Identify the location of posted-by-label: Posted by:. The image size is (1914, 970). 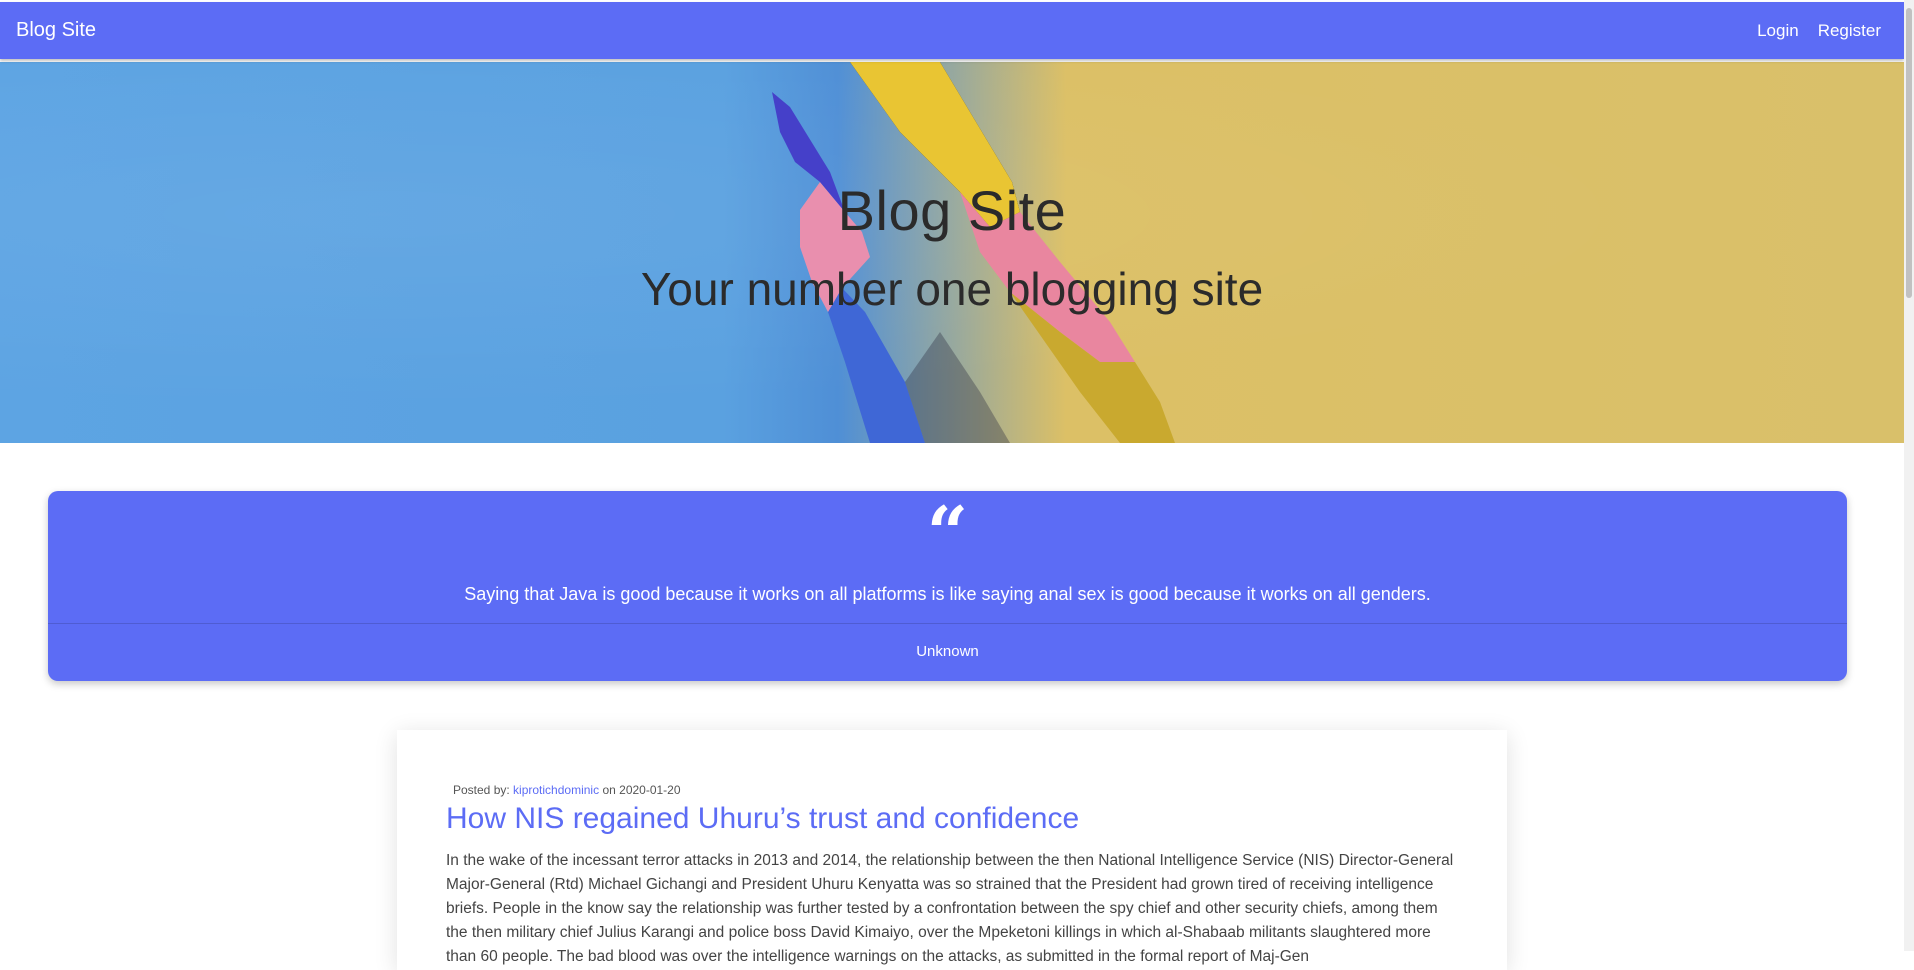
(481, 790).